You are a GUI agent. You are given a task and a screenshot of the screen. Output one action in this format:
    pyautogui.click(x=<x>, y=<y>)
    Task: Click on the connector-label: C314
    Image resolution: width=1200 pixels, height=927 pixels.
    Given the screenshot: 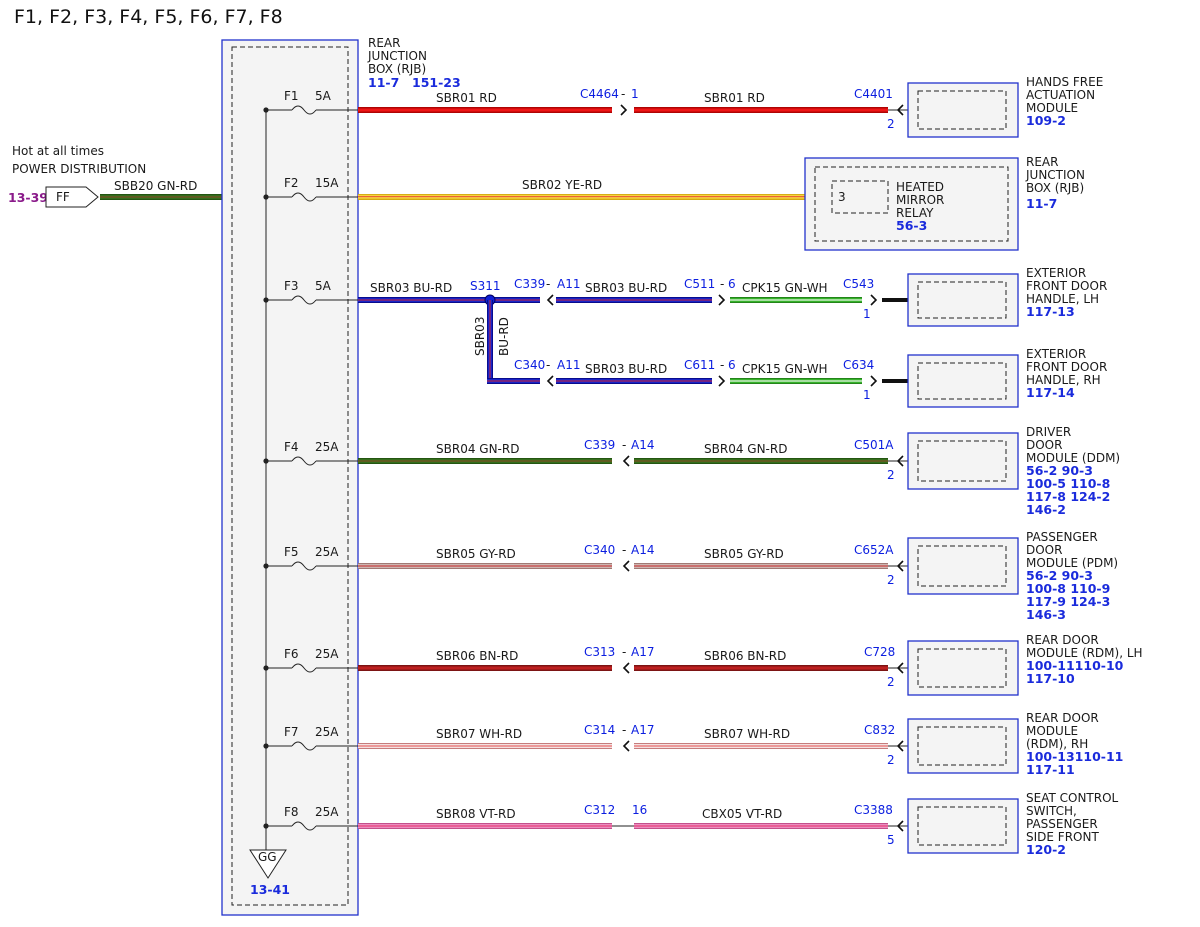 What is the action you would take?
    pyautogui.click(x=599, y=730)
    